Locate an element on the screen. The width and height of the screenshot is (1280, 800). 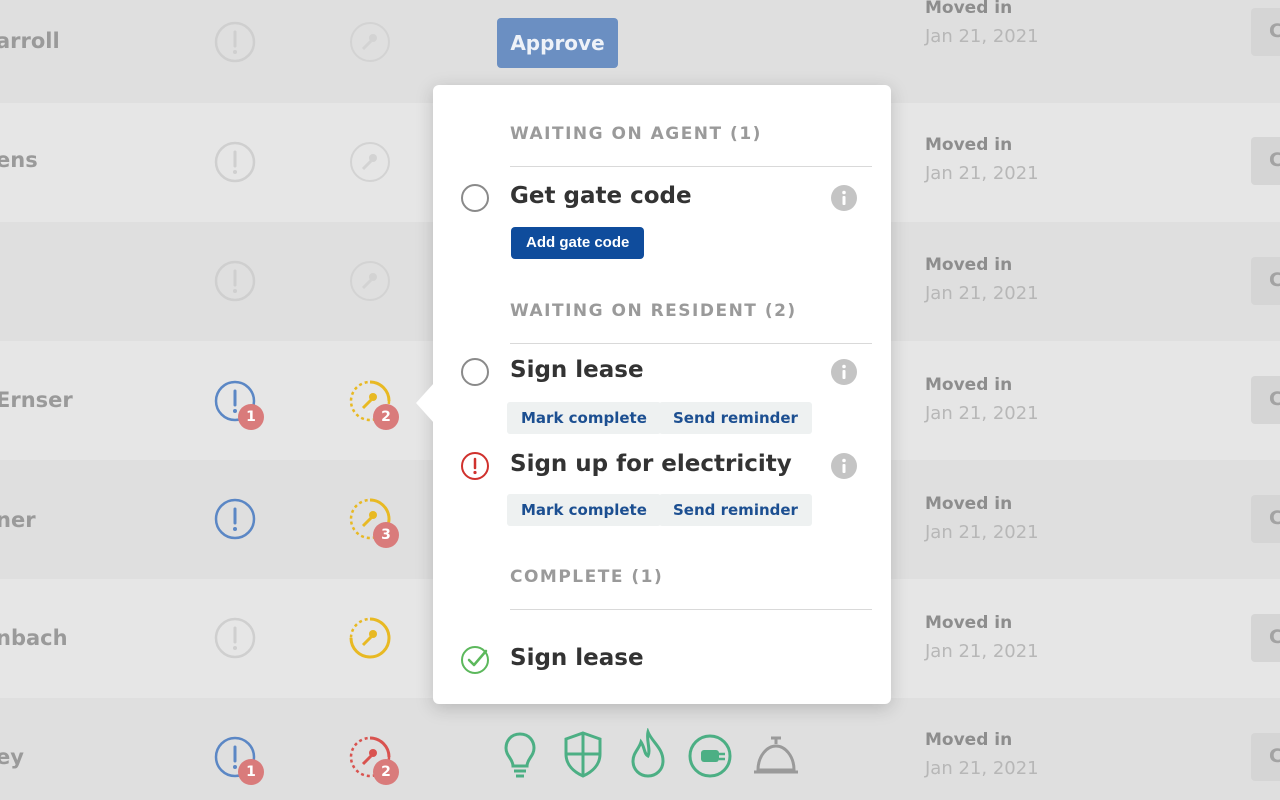
shield-icon is located at coordinates (583, 754).